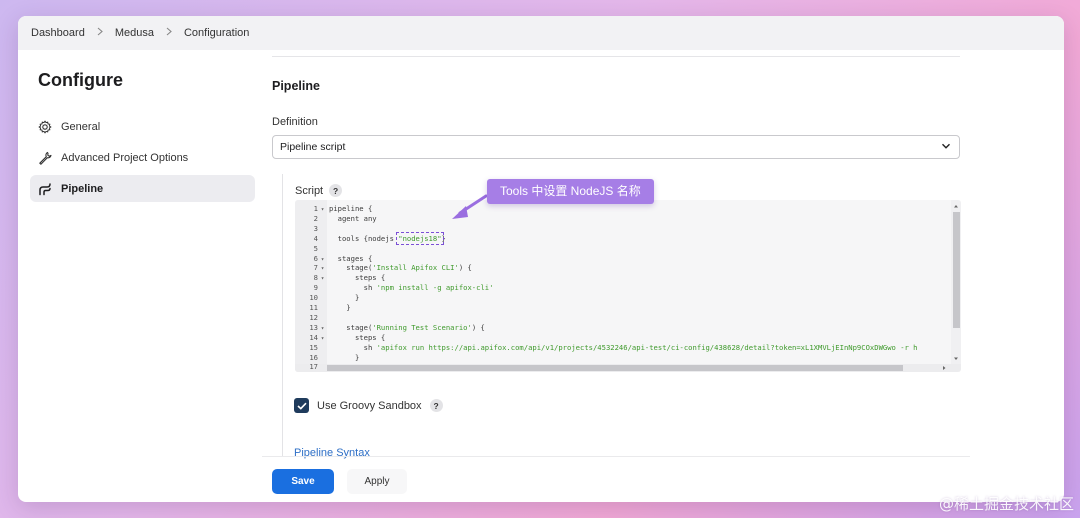 This screenshot has width=1080, height=518. What do you see at coordinates (134, 33) in the screenshot?
I see `breadcrumb-medusa: Medusa` at bounding box center [134, 33].